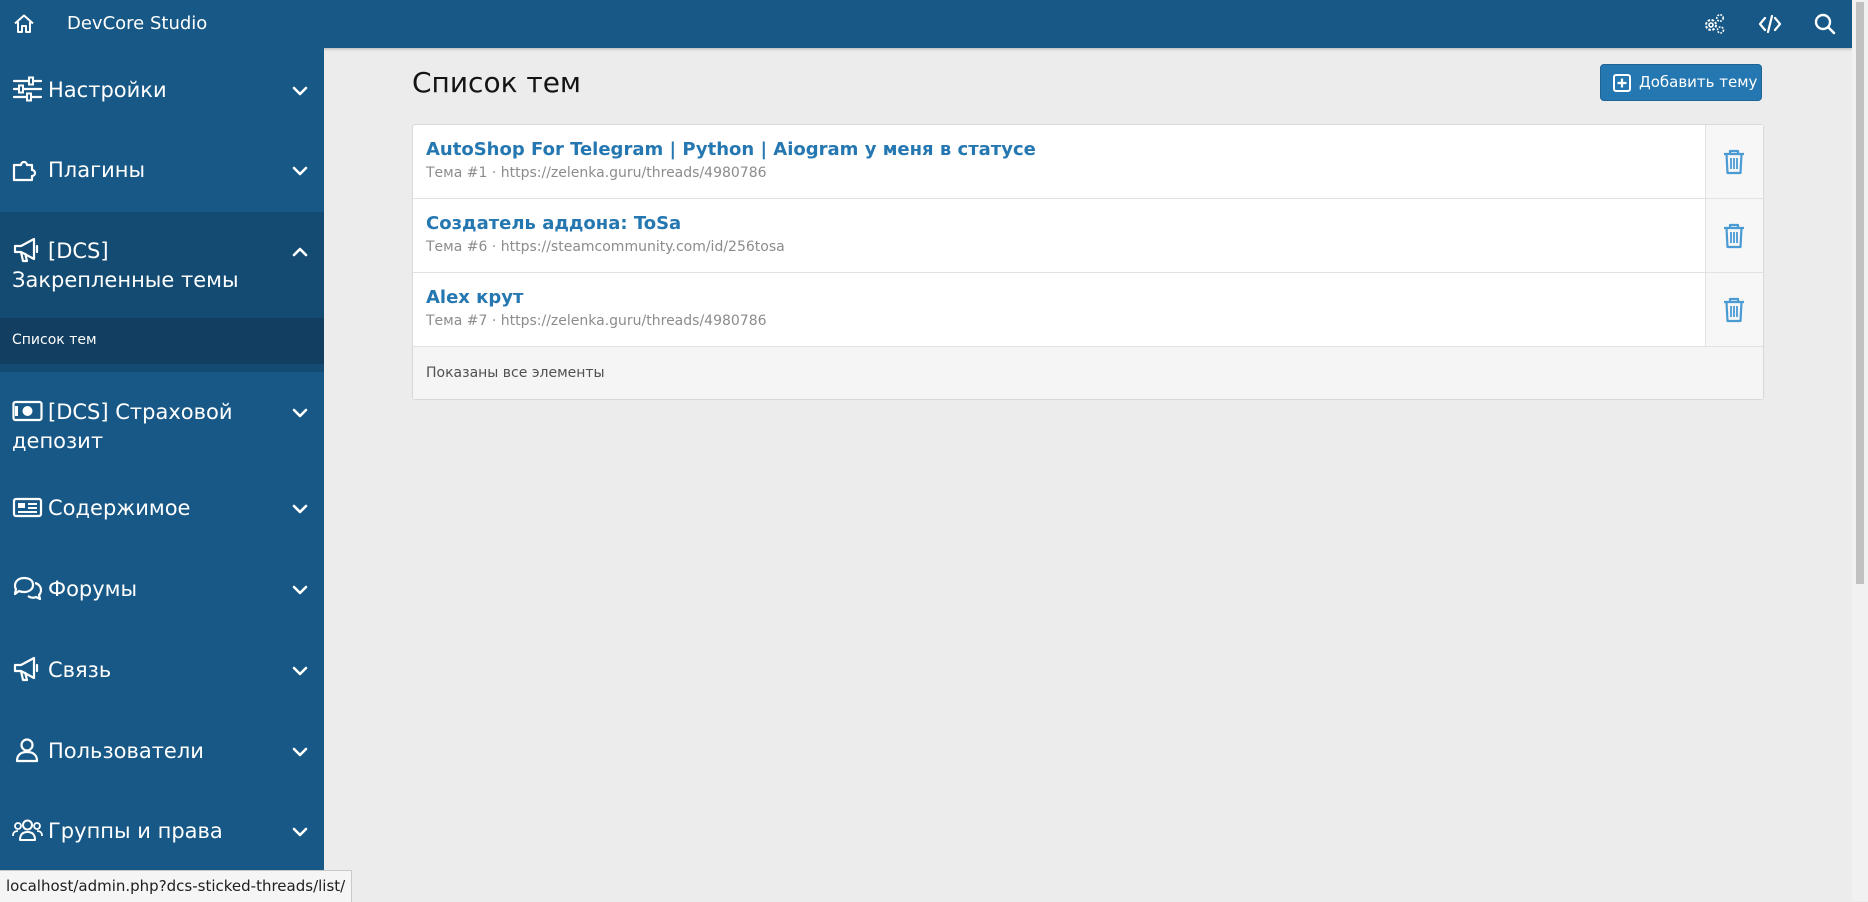 This screenshot has width=1868, height=902. Describe the element at coordinates (300, 252) in the screenshot. I see `chevron-up-icon` at that location.